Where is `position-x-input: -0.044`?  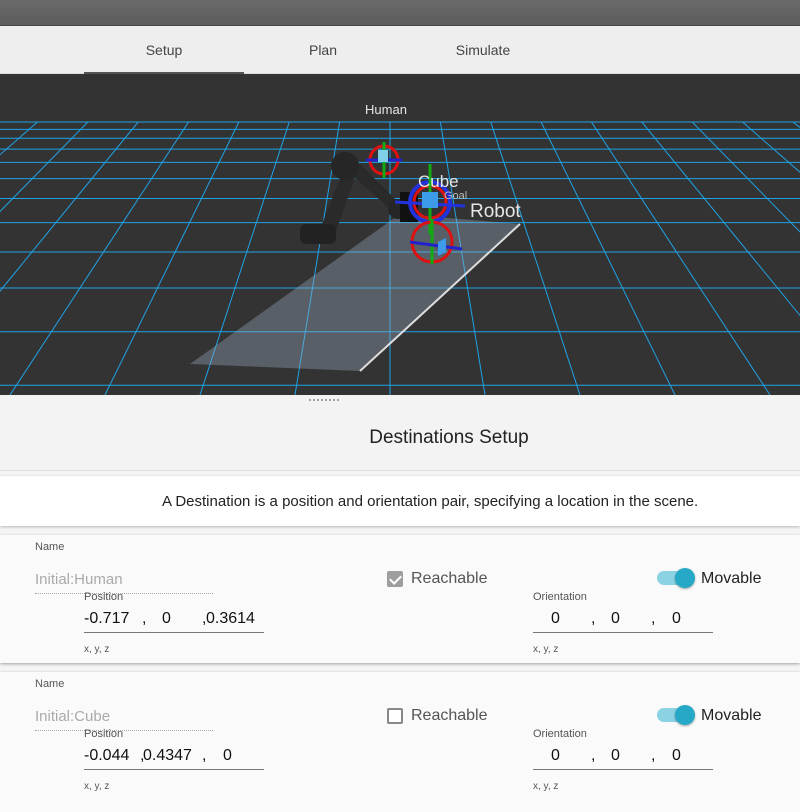 position-x-input: -0.044 is located at coordinates (106, 756).